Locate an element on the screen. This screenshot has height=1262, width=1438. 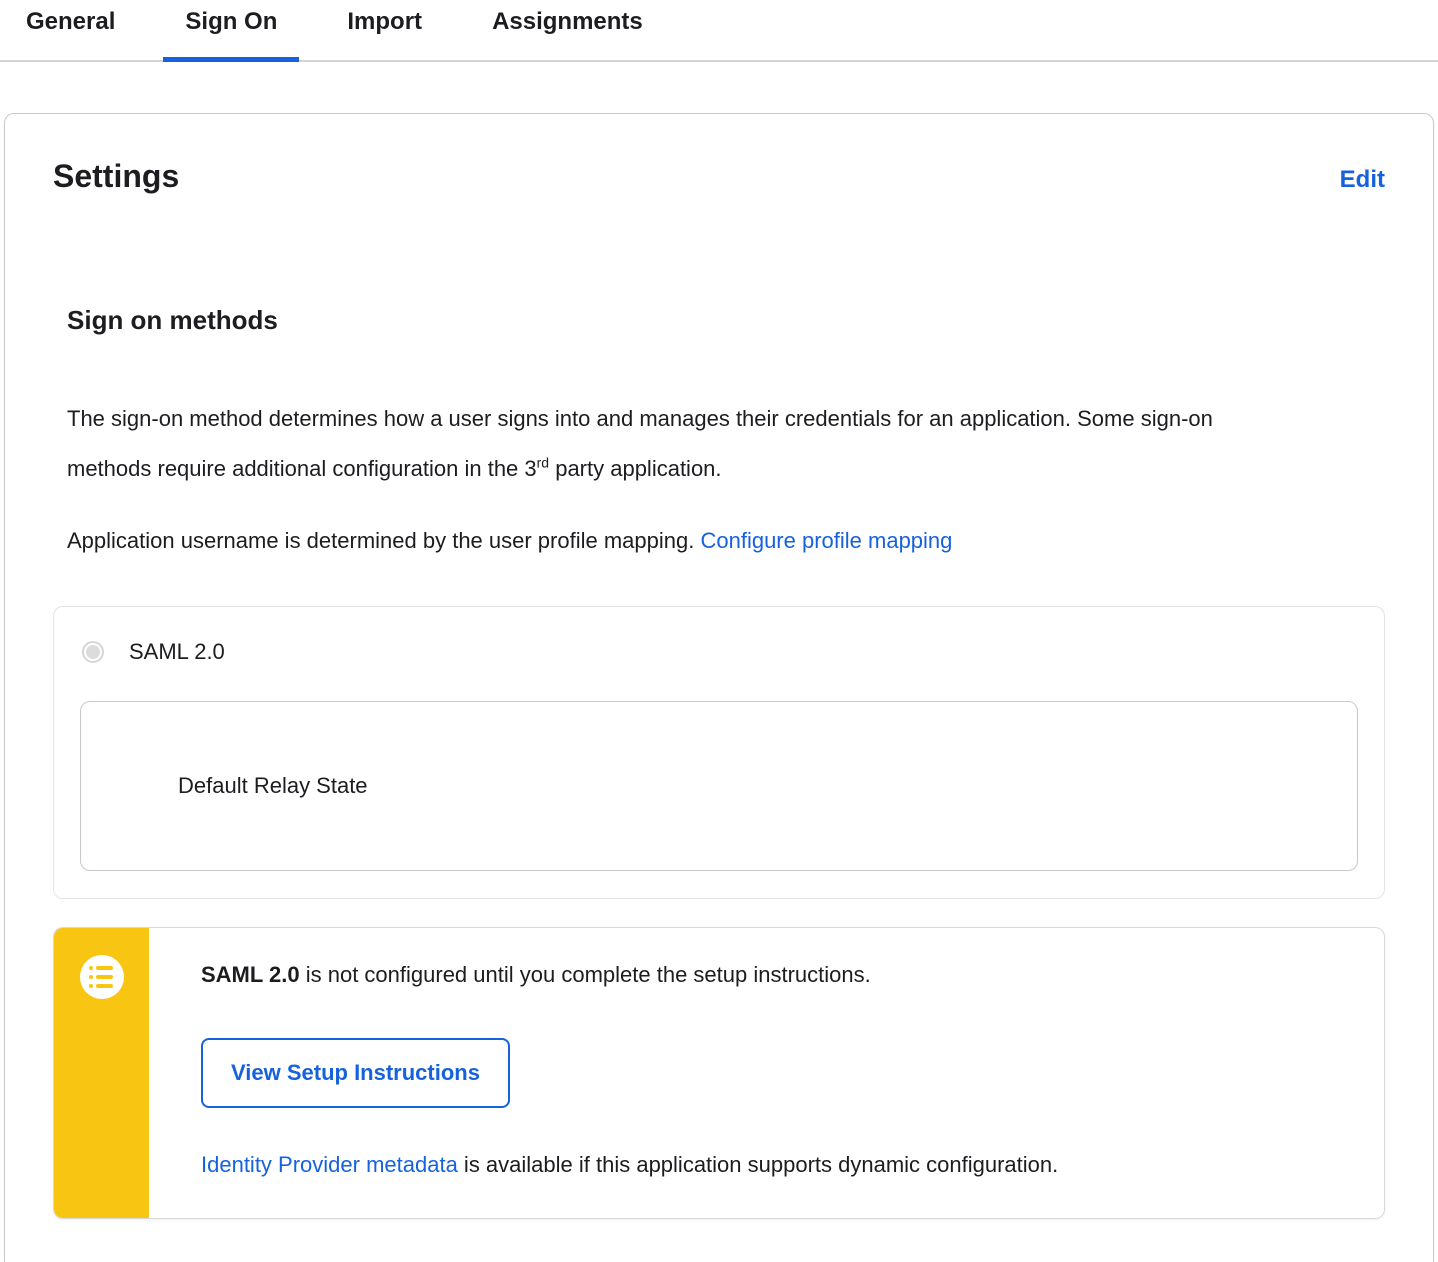
tab-general: General is located at coordinates (70, 30).